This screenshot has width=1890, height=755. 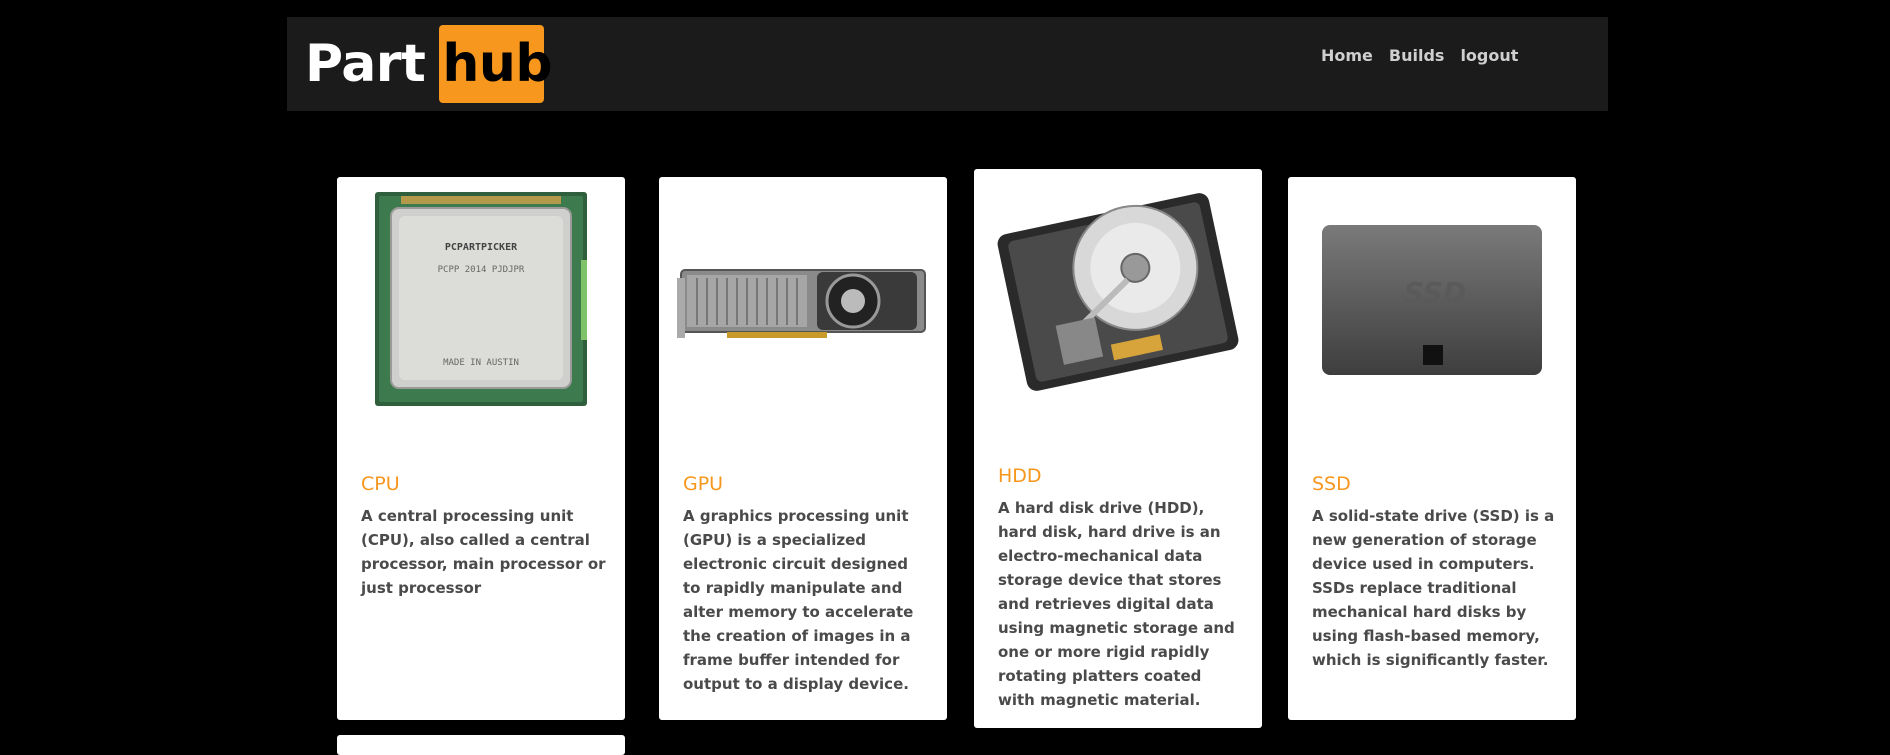 I want to click on site-logo: Part hub, so click(x=429, y=64).